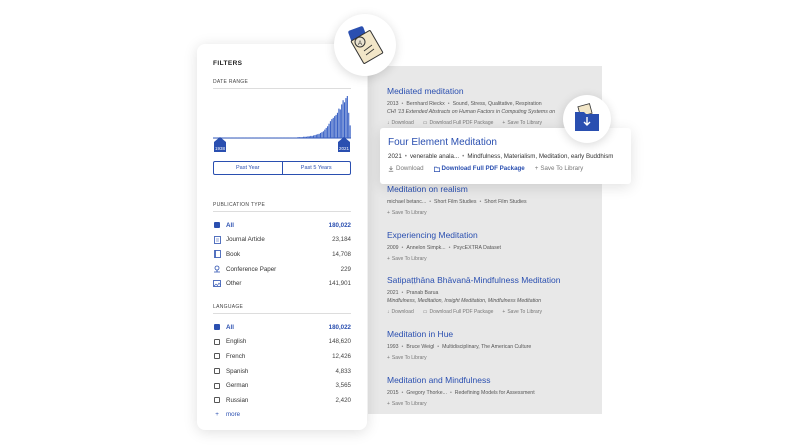 The height and width of the screenshot is (445, 790). I want to click on language-item: All 180,022, so click(282, 327).